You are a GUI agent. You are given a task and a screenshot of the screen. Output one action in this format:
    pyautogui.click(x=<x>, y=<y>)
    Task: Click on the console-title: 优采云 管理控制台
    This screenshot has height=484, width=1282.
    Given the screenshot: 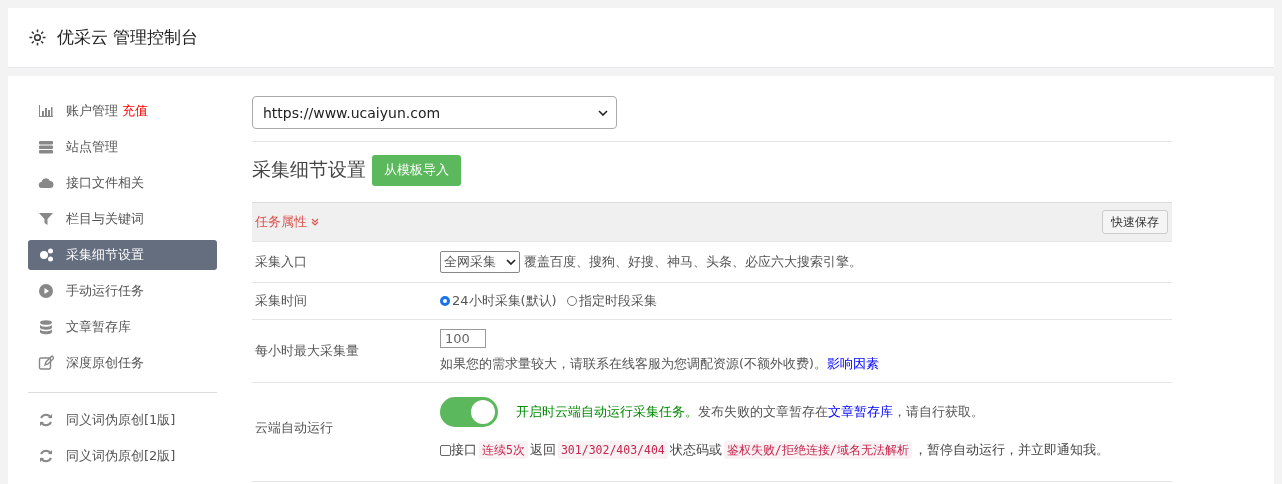 What is the action you would take?
    pyautogui.click(x=128, y=37)
    